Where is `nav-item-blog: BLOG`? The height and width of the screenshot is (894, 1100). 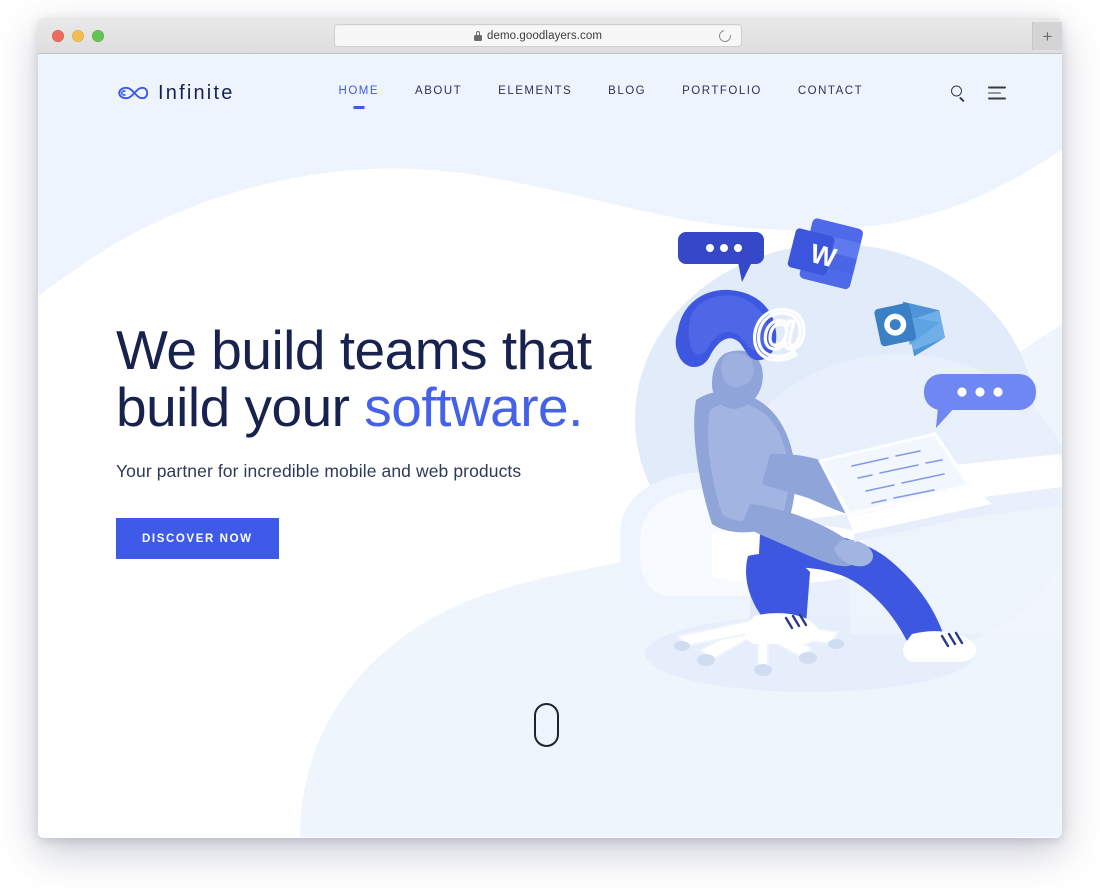
nav-item-blog: BLOG is located at coordinates (627, 93).